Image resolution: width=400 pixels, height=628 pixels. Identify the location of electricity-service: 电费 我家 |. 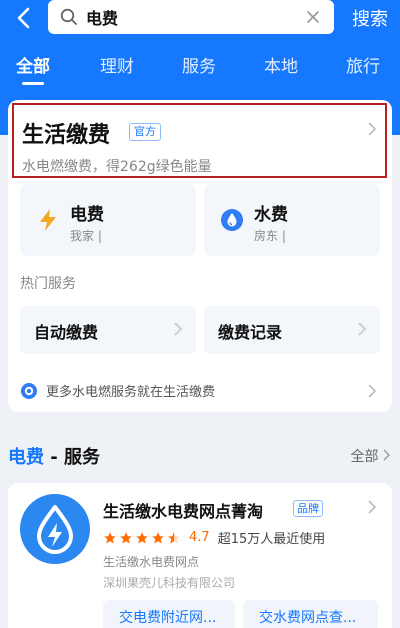
(108, 220).